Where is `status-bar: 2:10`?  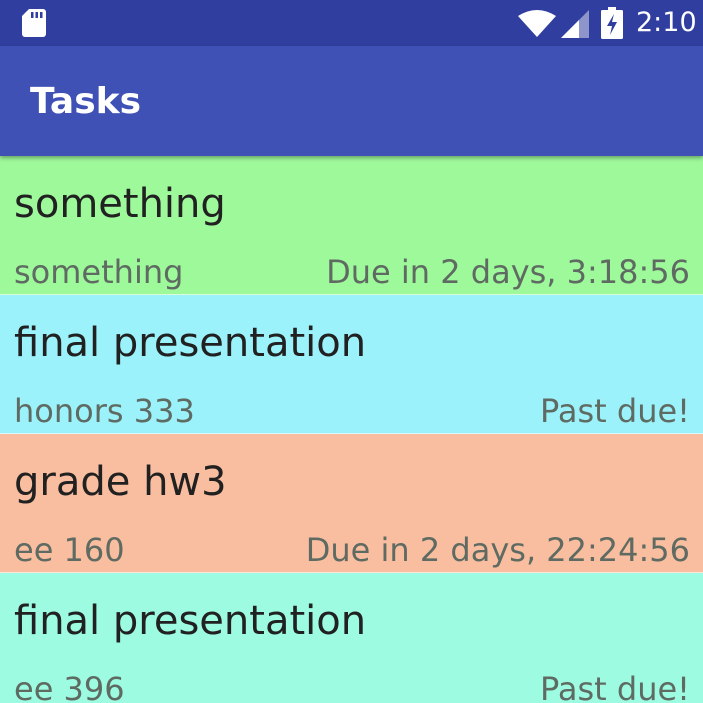
status-bar: 2:10 is located at coordinates (351, 23).